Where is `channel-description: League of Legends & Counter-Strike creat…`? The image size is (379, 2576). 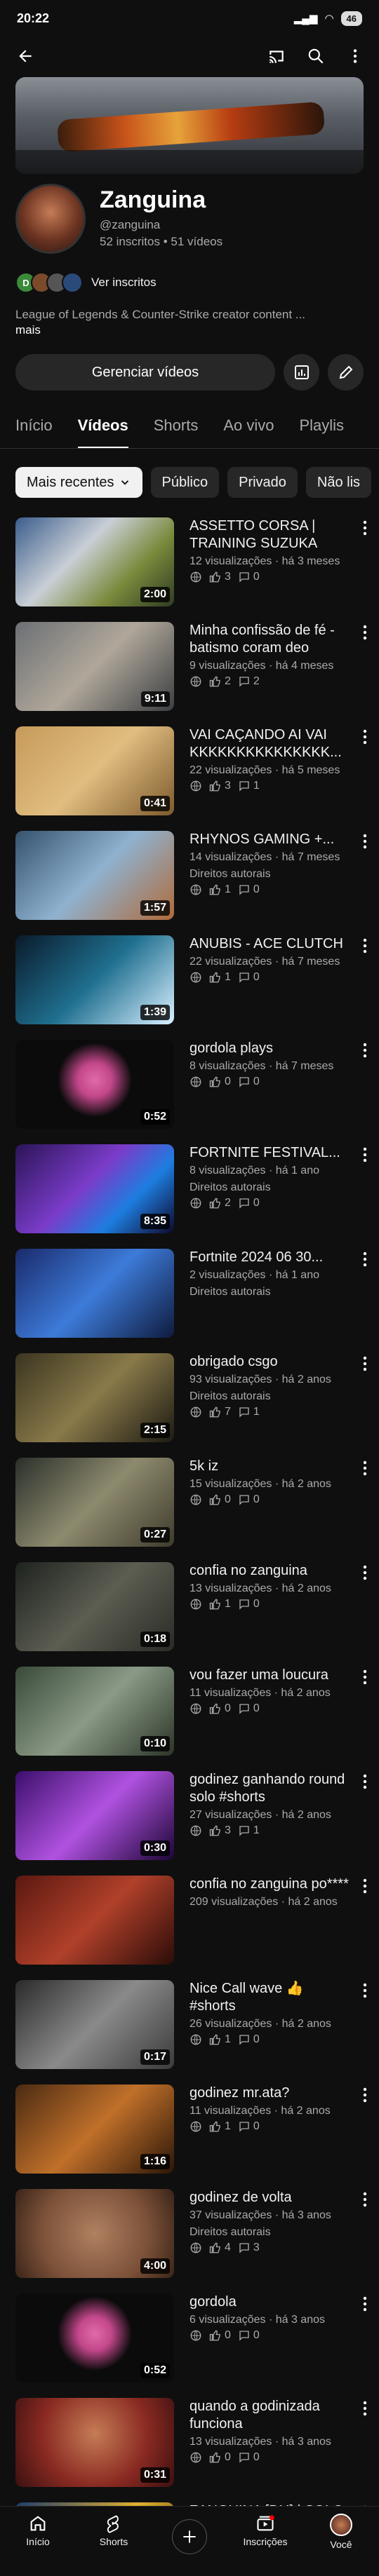 channel-description: League of Legends & Counter-Strike creat… is located at coordinates (190, 322).